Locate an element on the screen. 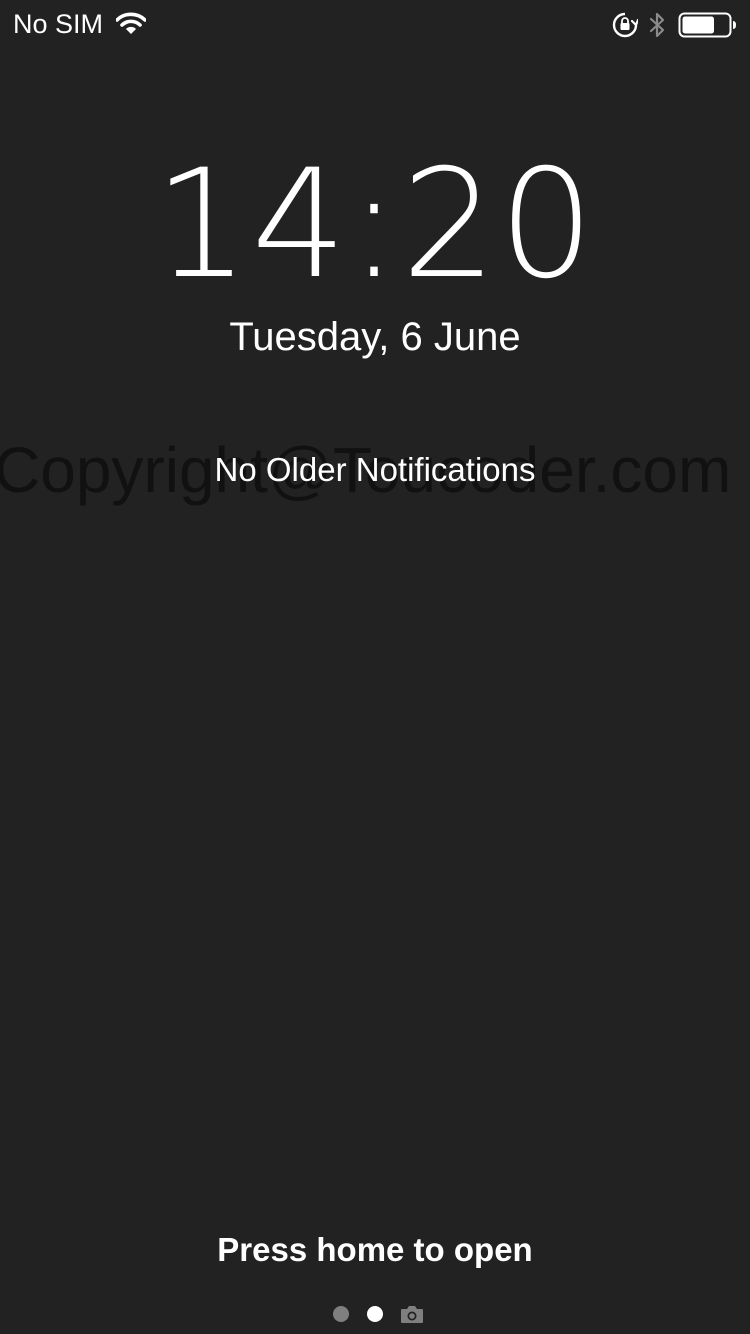 This screenshot has width=750, height=1334. carrier-label: No SIM is located at coordinates (58, 24).